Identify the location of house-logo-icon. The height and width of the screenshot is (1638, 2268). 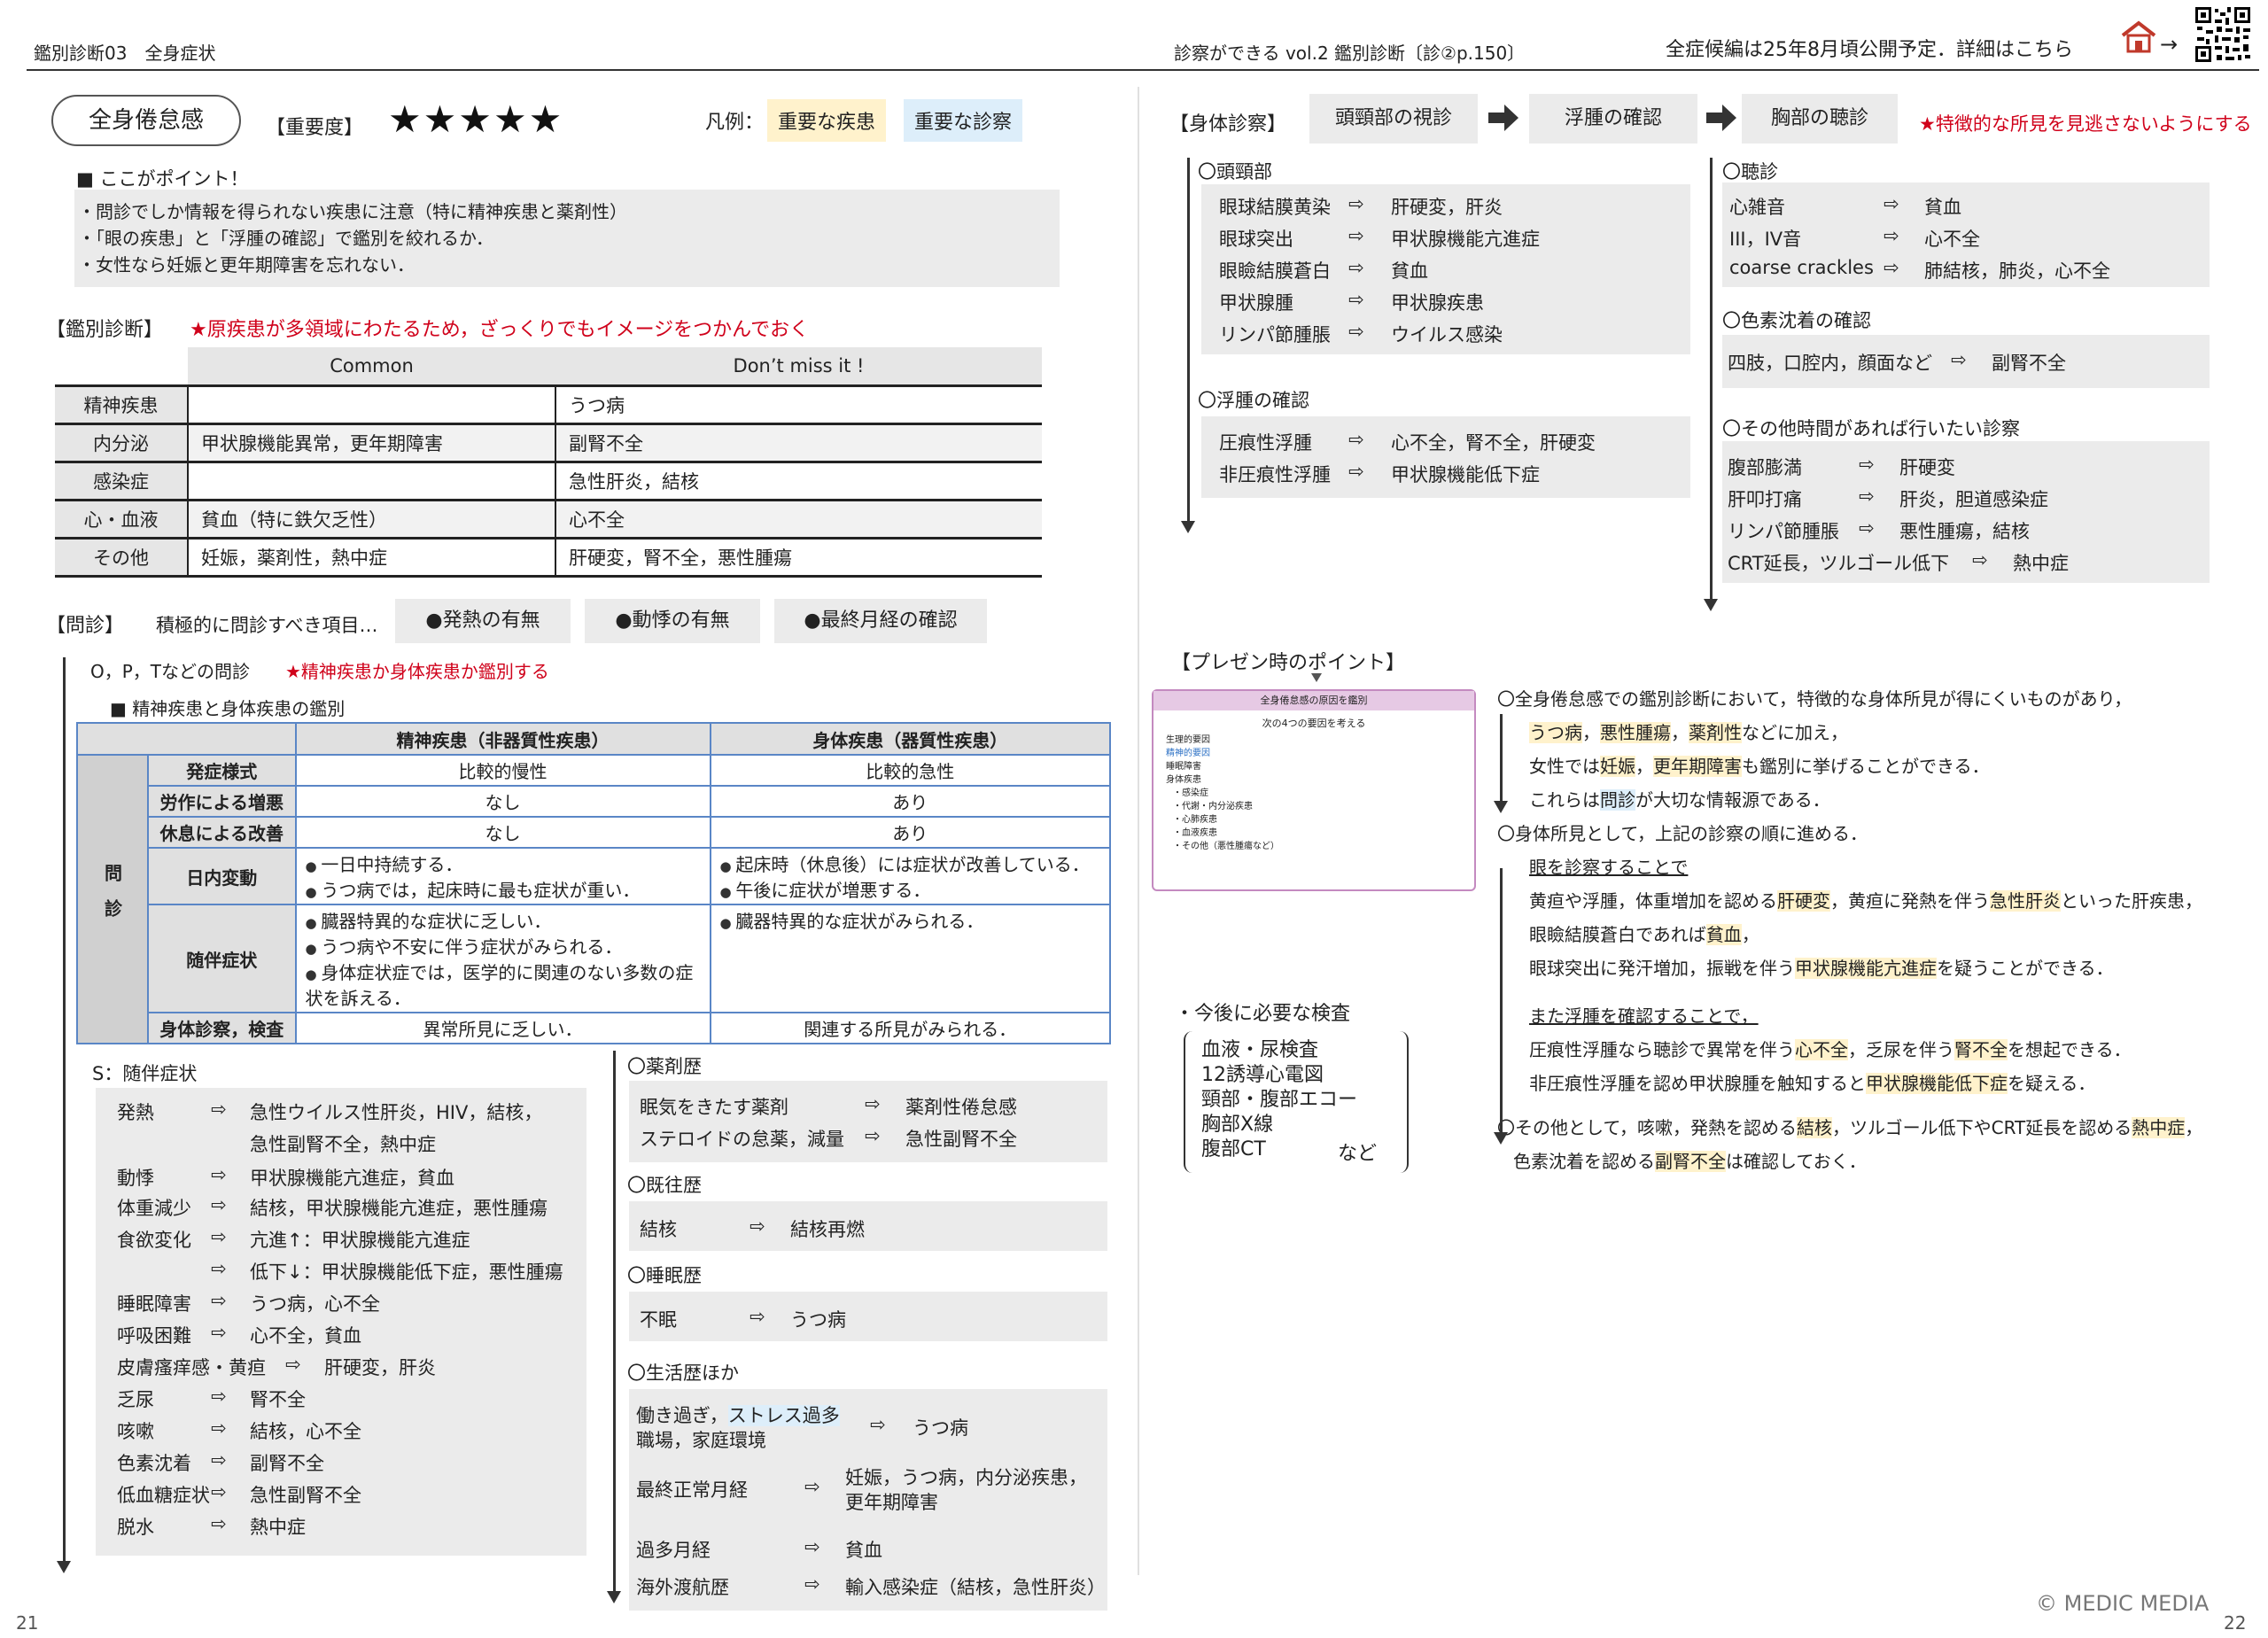
(2138, 37).